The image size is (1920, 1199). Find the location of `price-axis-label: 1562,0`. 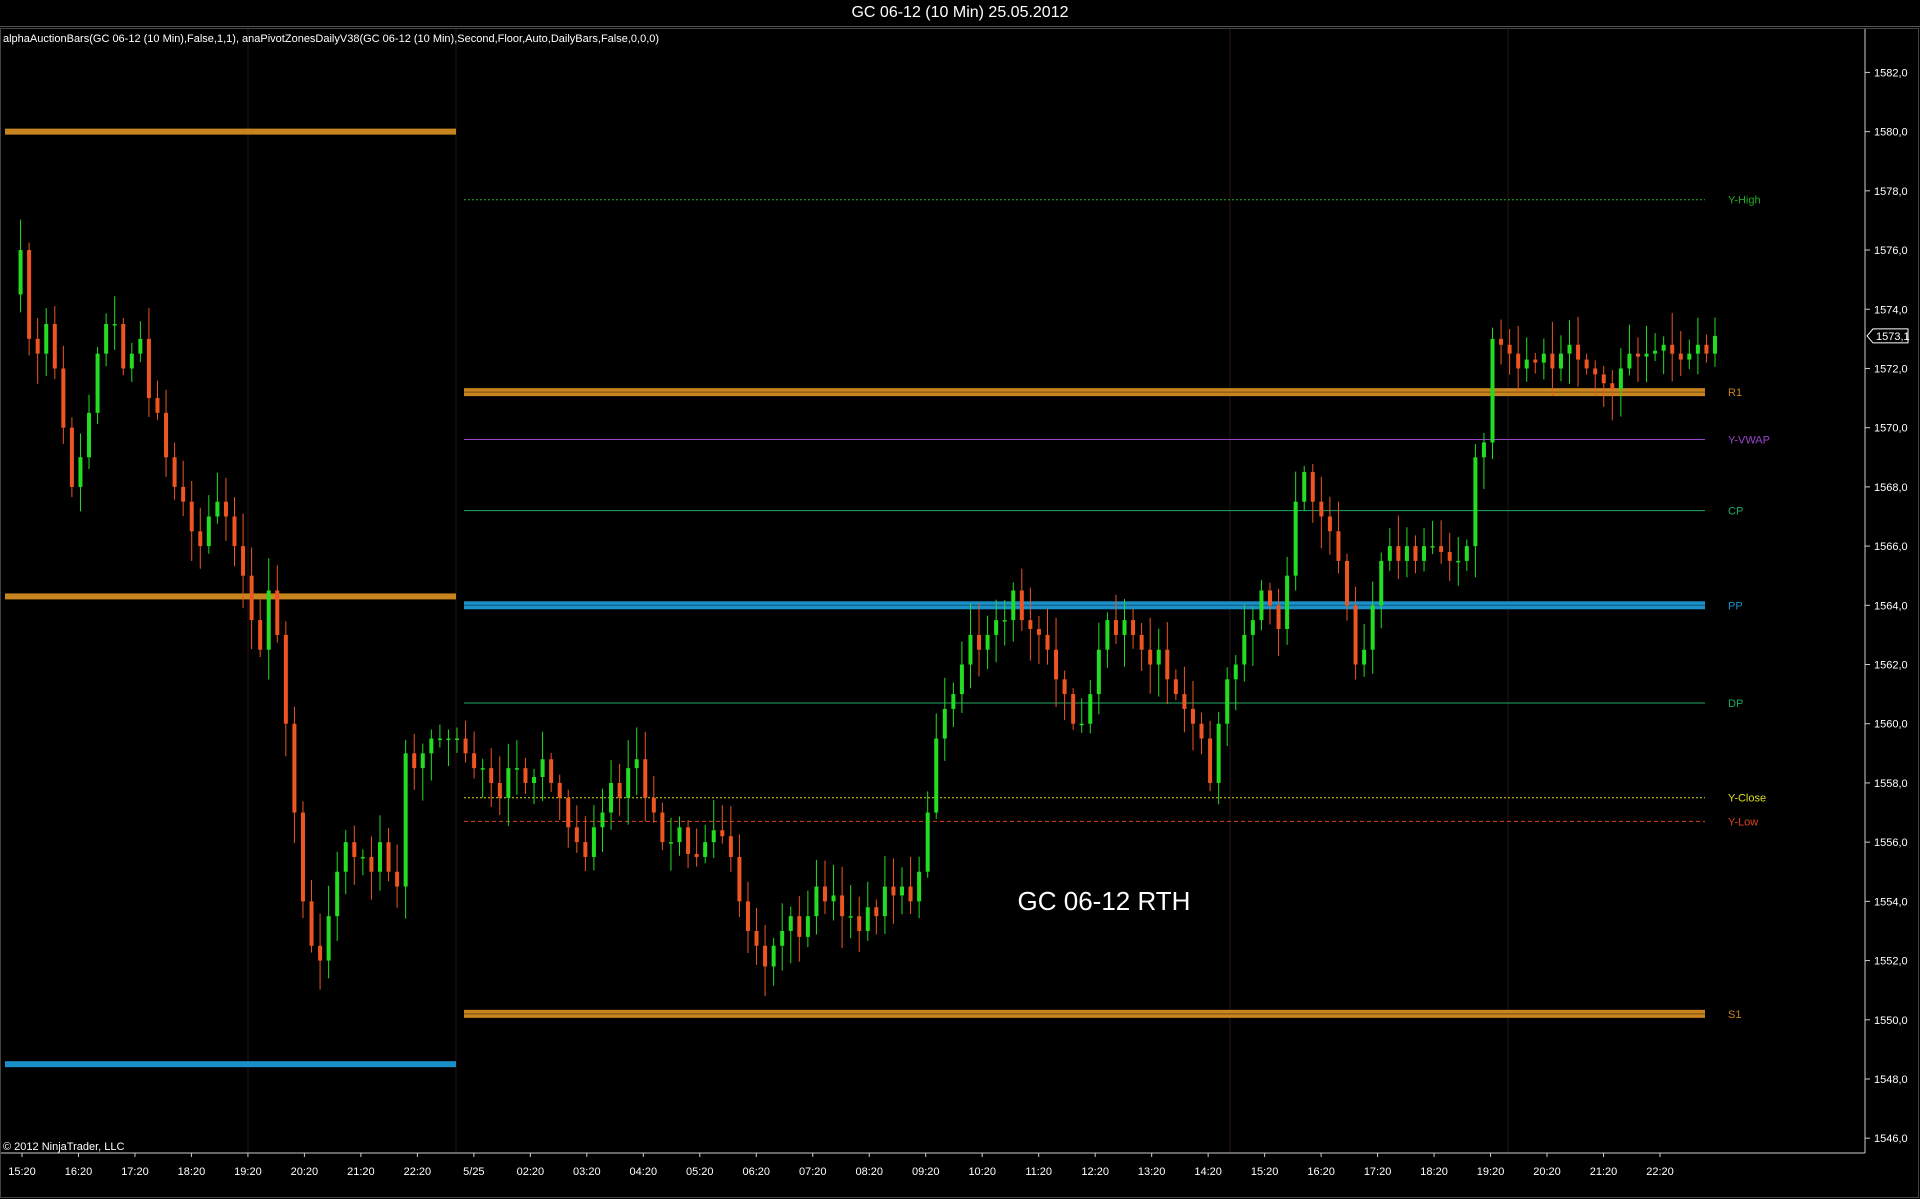

price-axis-label: 1562,0 is located at coordinates (1891, 666).